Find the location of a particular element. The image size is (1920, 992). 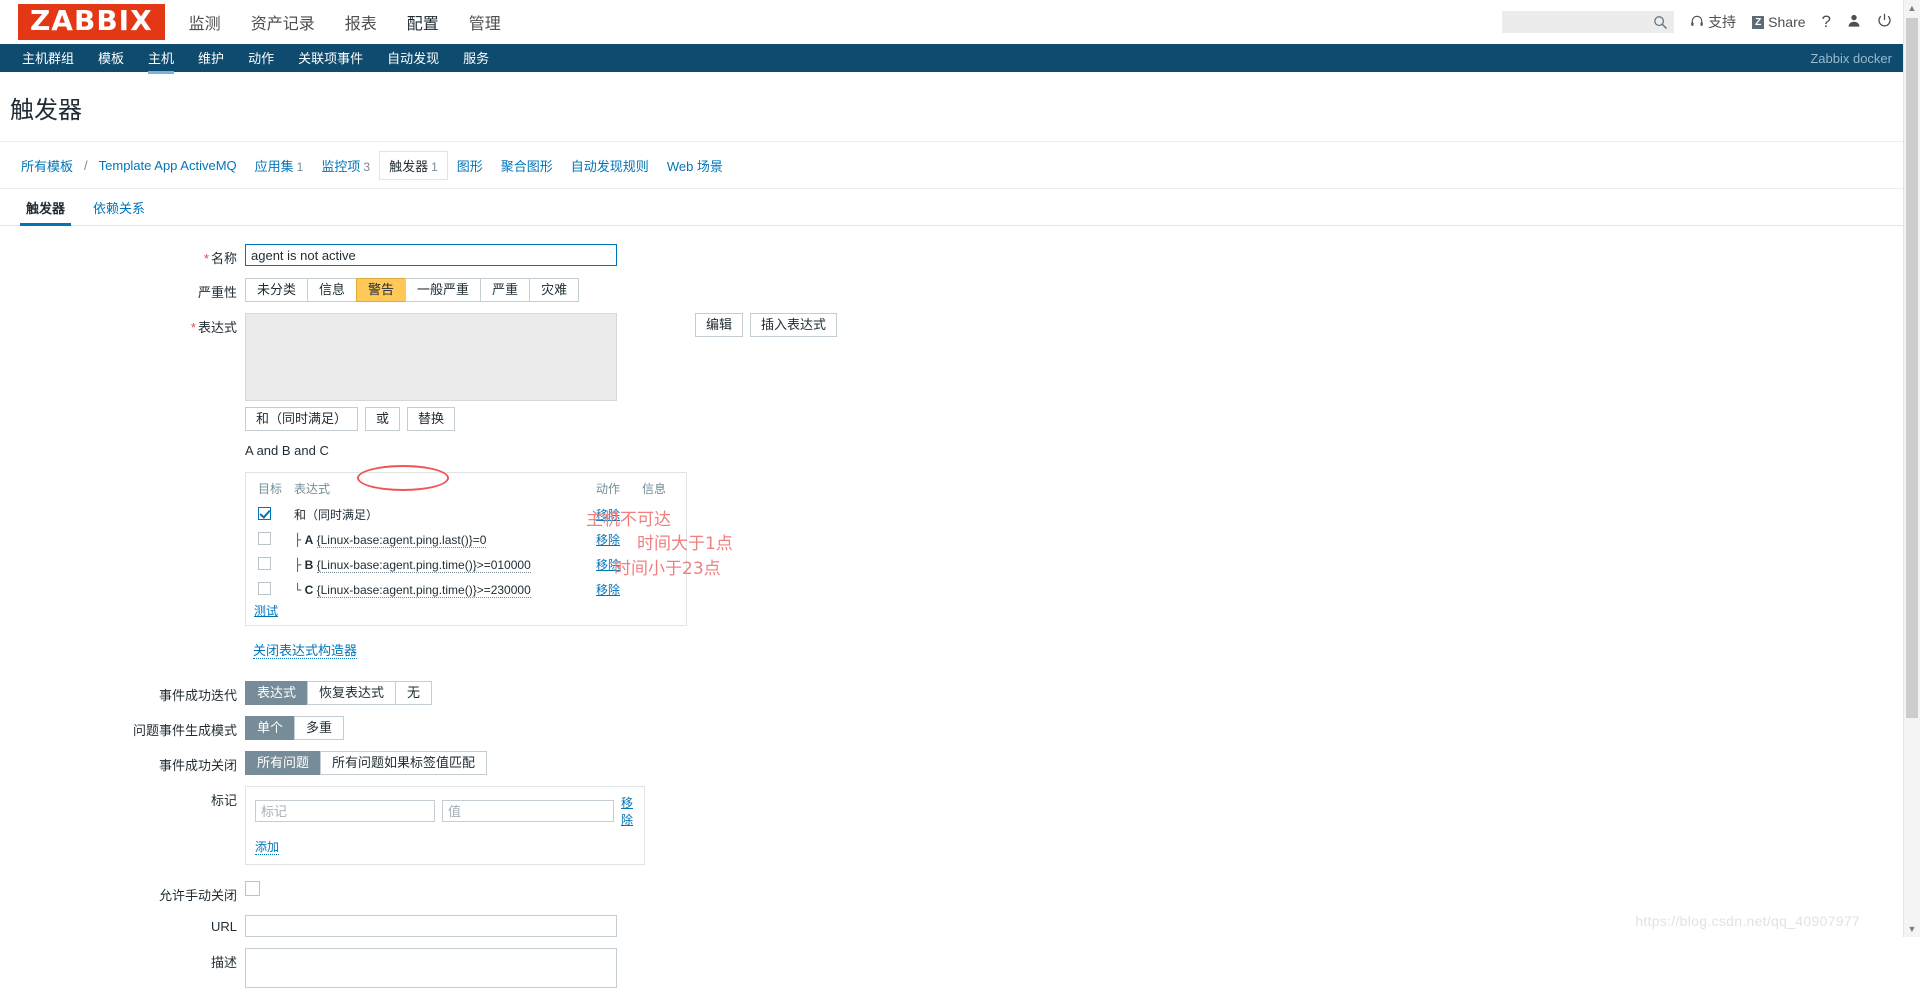

tags-label: 标记 is located at coordinates (223, 800).